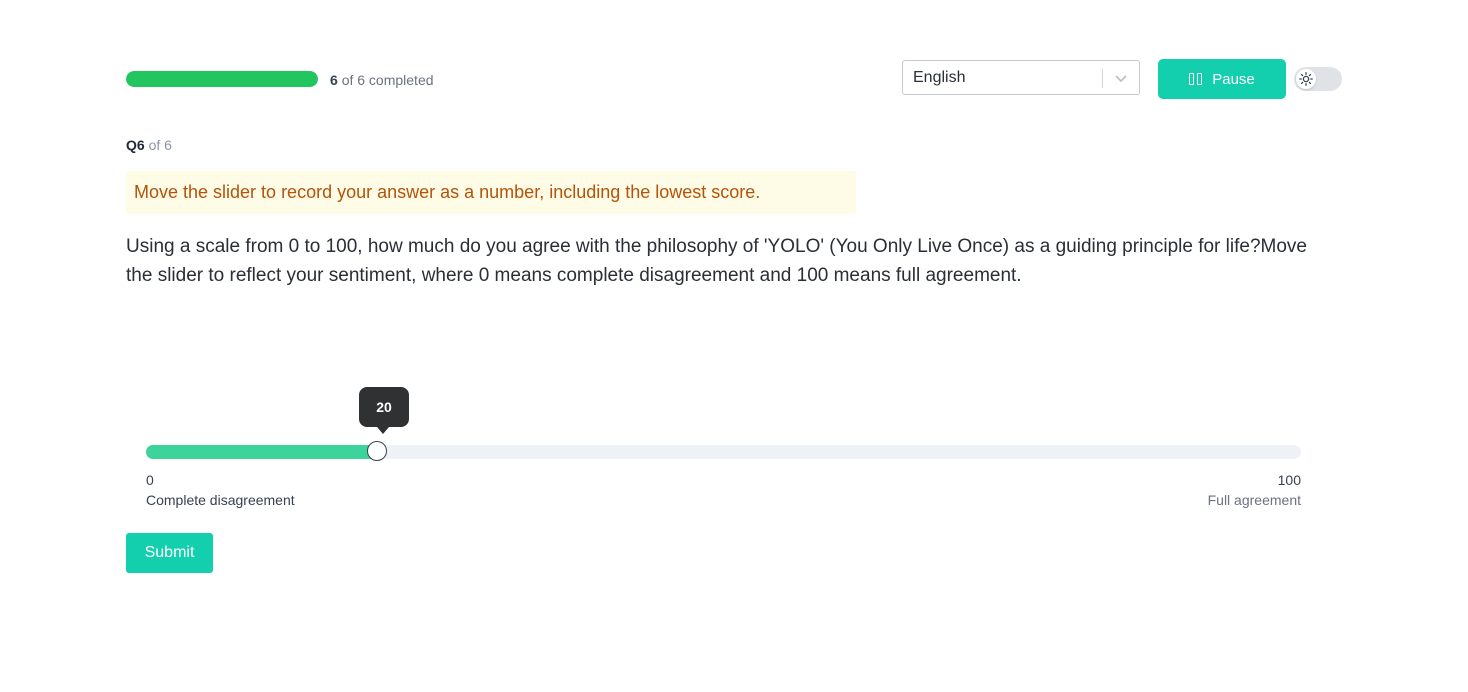  Describe the element at coordinates (334, 80) in the screenshot. I see `progress-current: 6` at that location.